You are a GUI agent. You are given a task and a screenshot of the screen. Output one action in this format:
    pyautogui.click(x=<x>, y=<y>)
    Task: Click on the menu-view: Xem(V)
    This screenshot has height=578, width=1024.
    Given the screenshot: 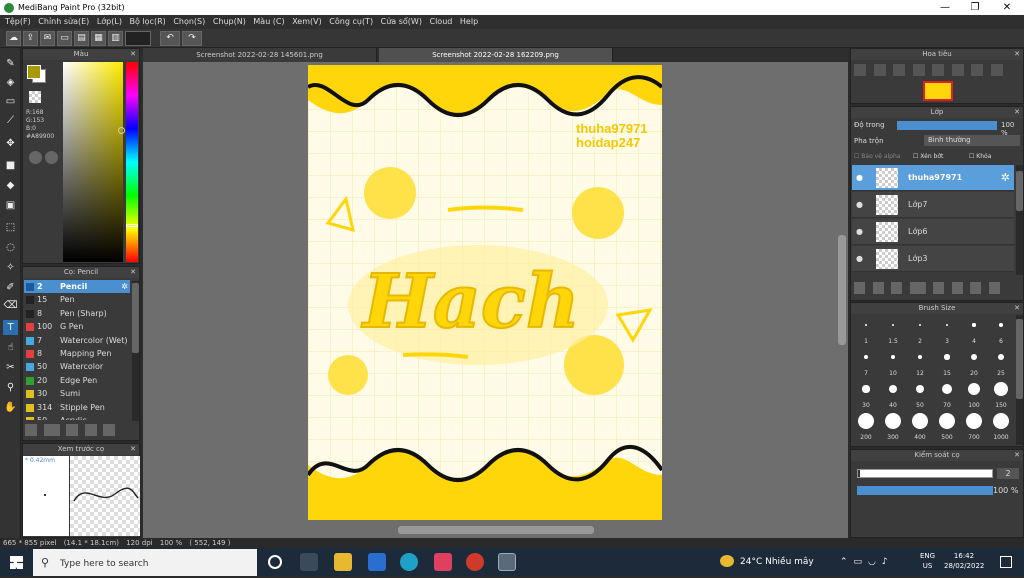 What is the action you would take?
    pyautogui.click(x=307, y=22)
    